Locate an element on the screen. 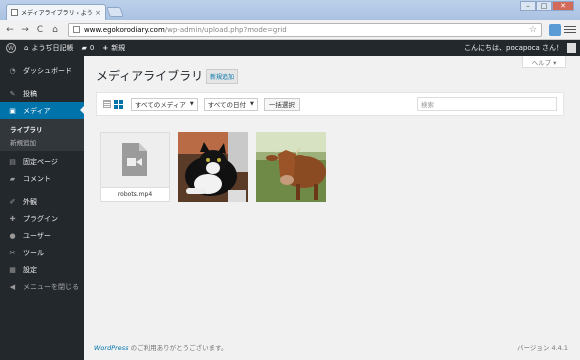  media-tile-video: robots.mp4 is located at coordinates (135, 167).